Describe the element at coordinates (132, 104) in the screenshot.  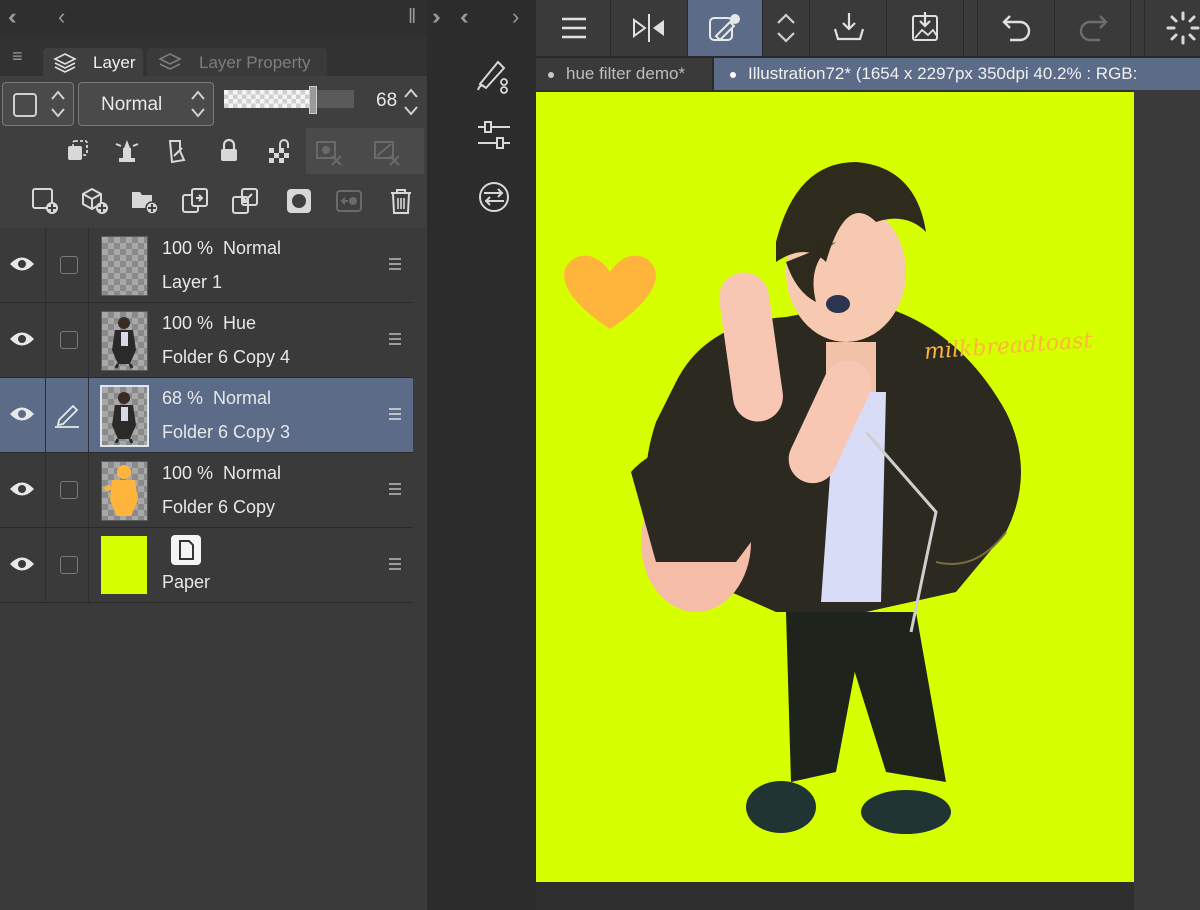
I see `blend-mode-value: Normal` at that location.